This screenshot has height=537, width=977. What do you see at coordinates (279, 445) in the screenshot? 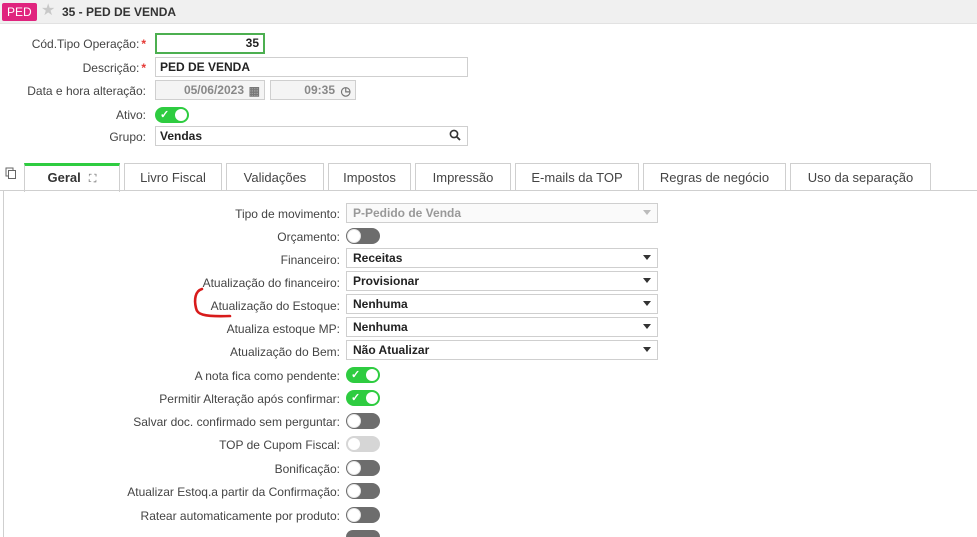
I see `top-cupom-label: TOP de Cupom Fiscal:` at bounding box center [279, 445].